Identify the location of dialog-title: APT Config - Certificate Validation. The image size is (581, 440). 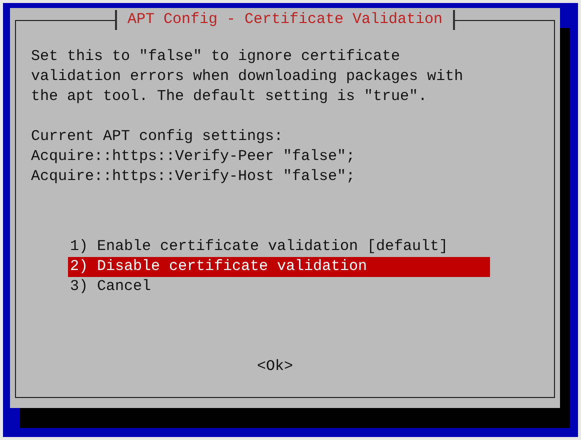
(285, 20).